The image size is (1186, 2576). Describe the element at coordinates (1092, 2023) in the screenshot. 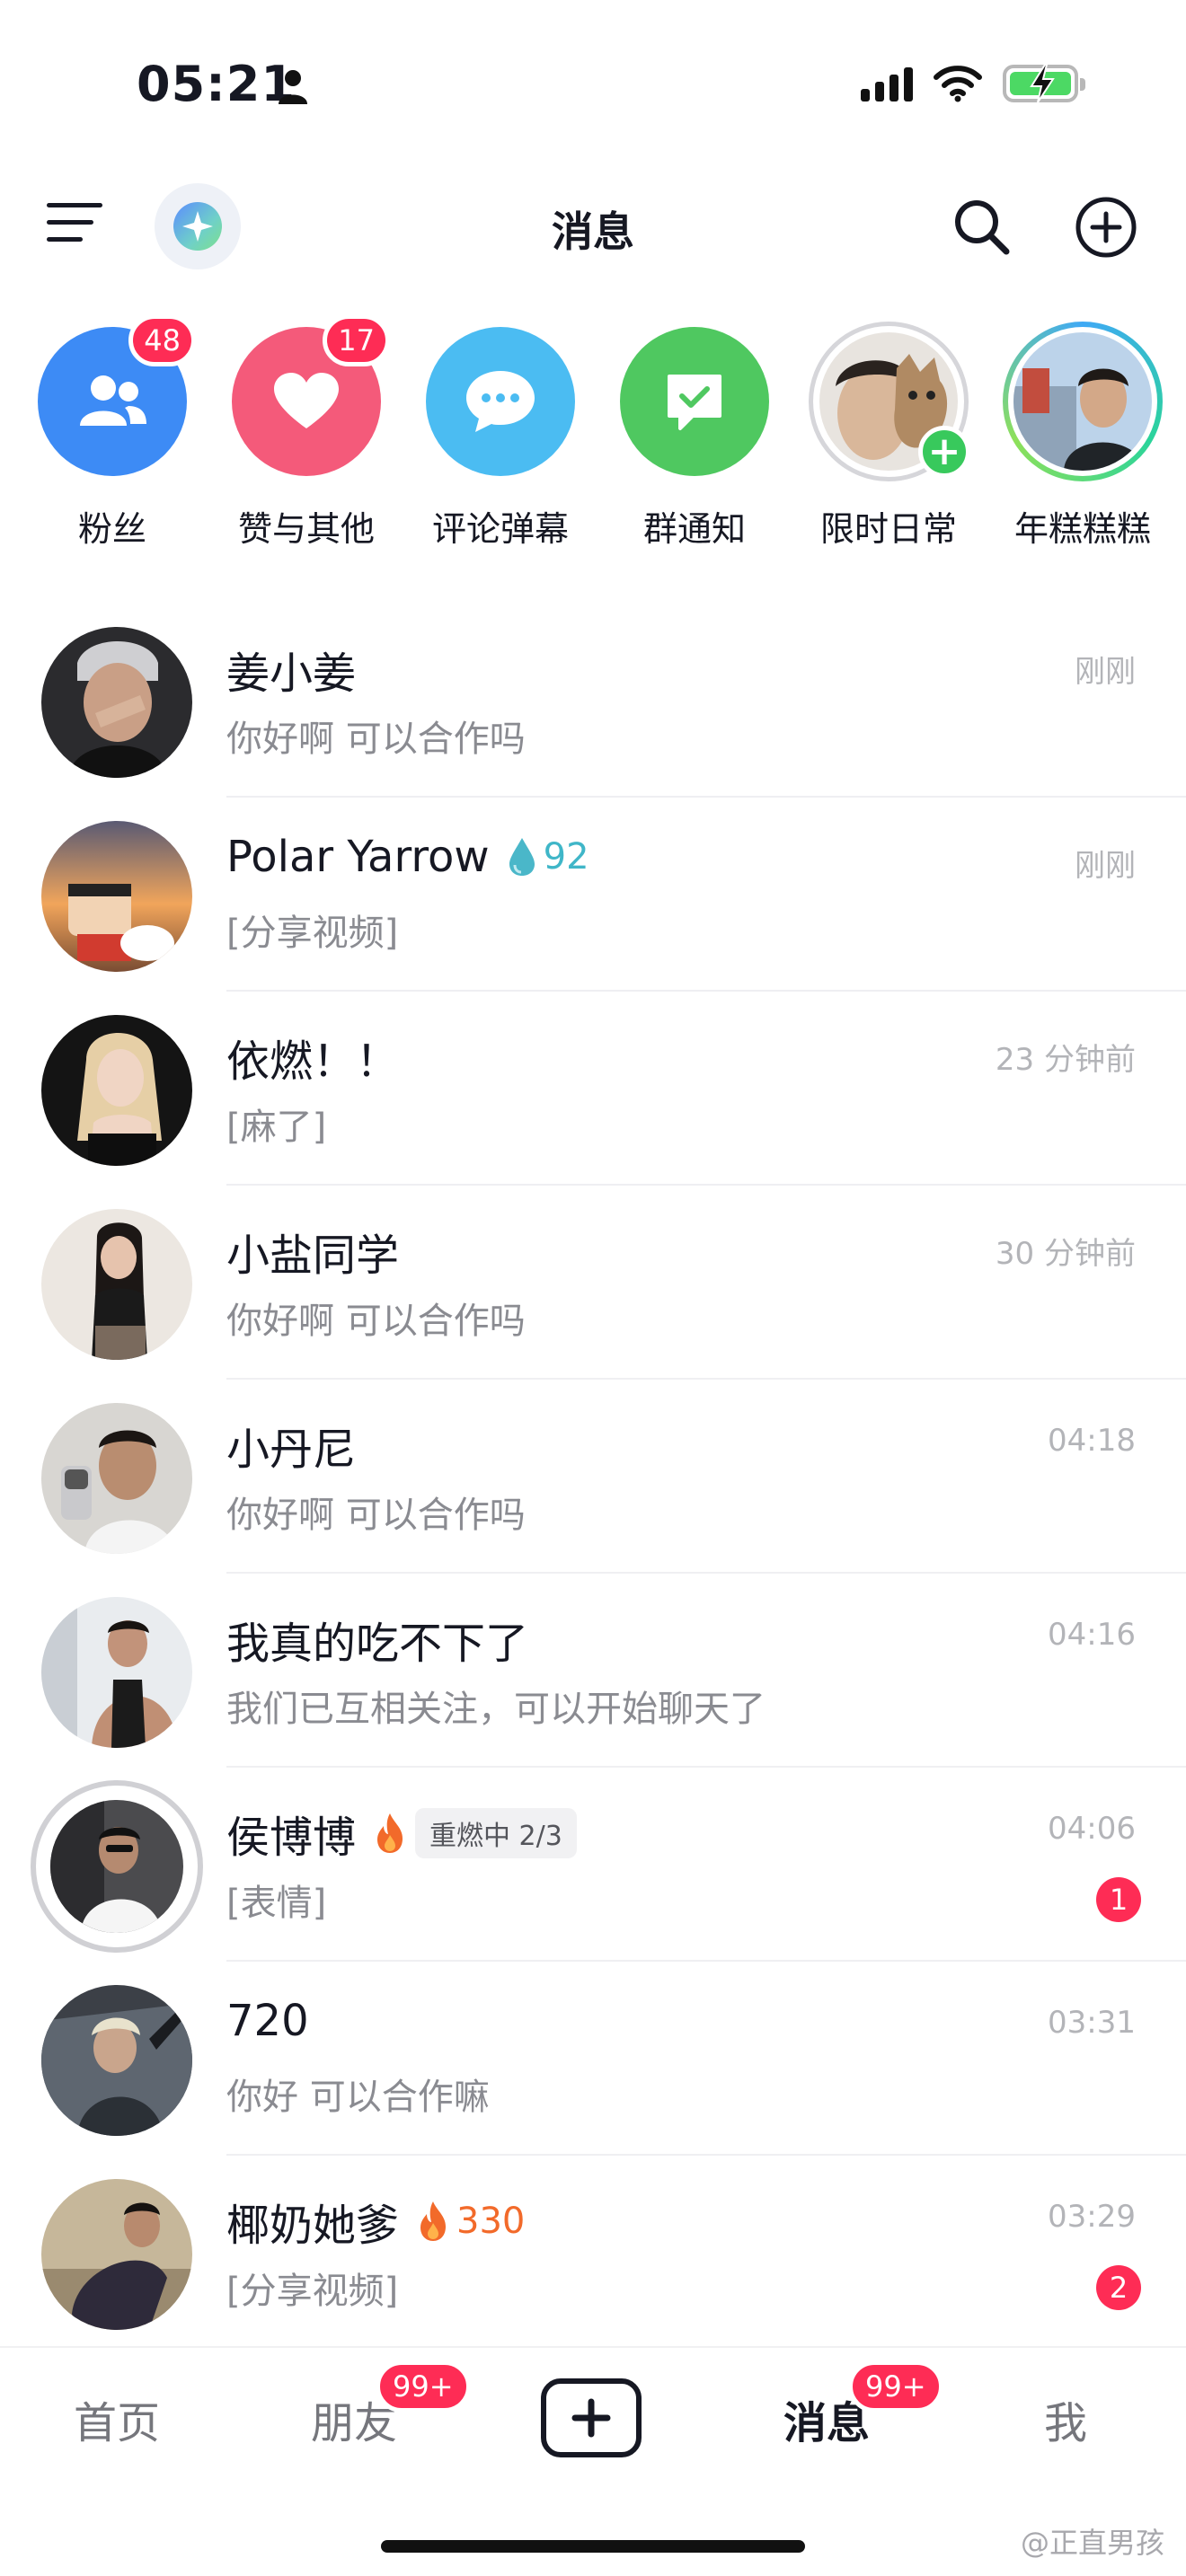

I see `message-time: 03:31` at that location.